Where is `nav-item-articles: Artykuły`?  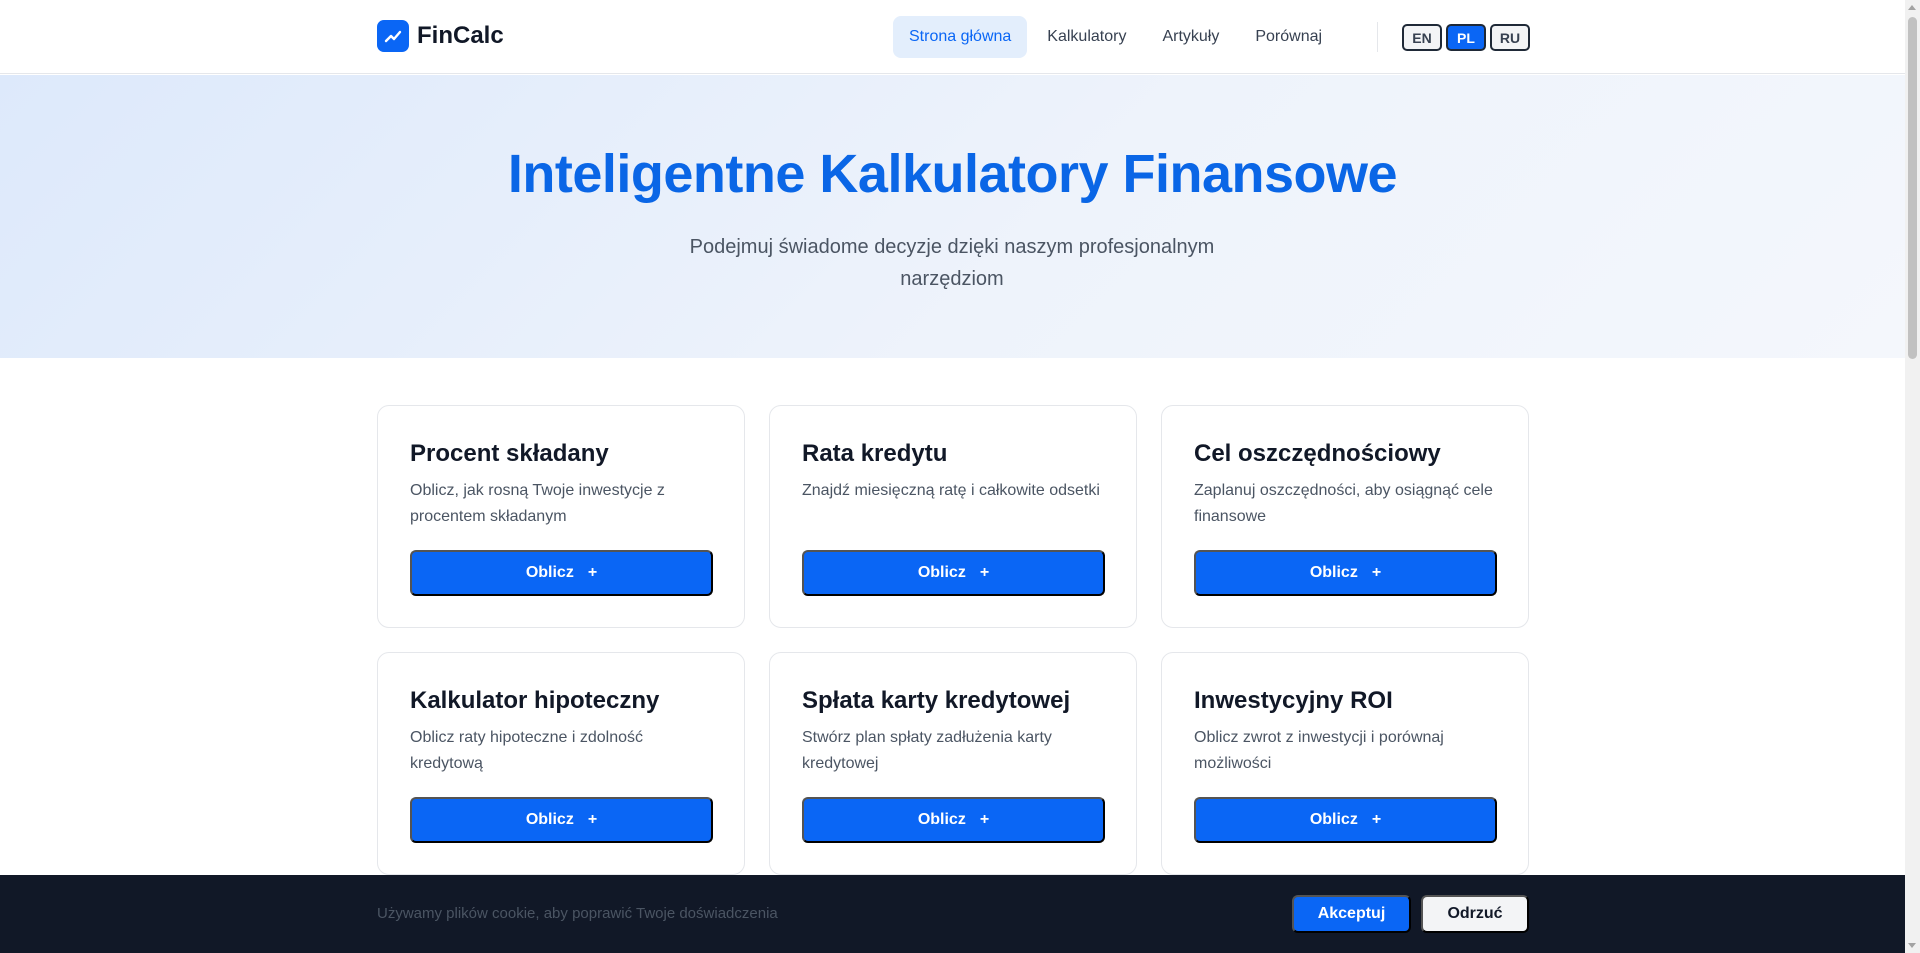
nav-item-articles: Artykuły is located at coordinates (1190, 37).